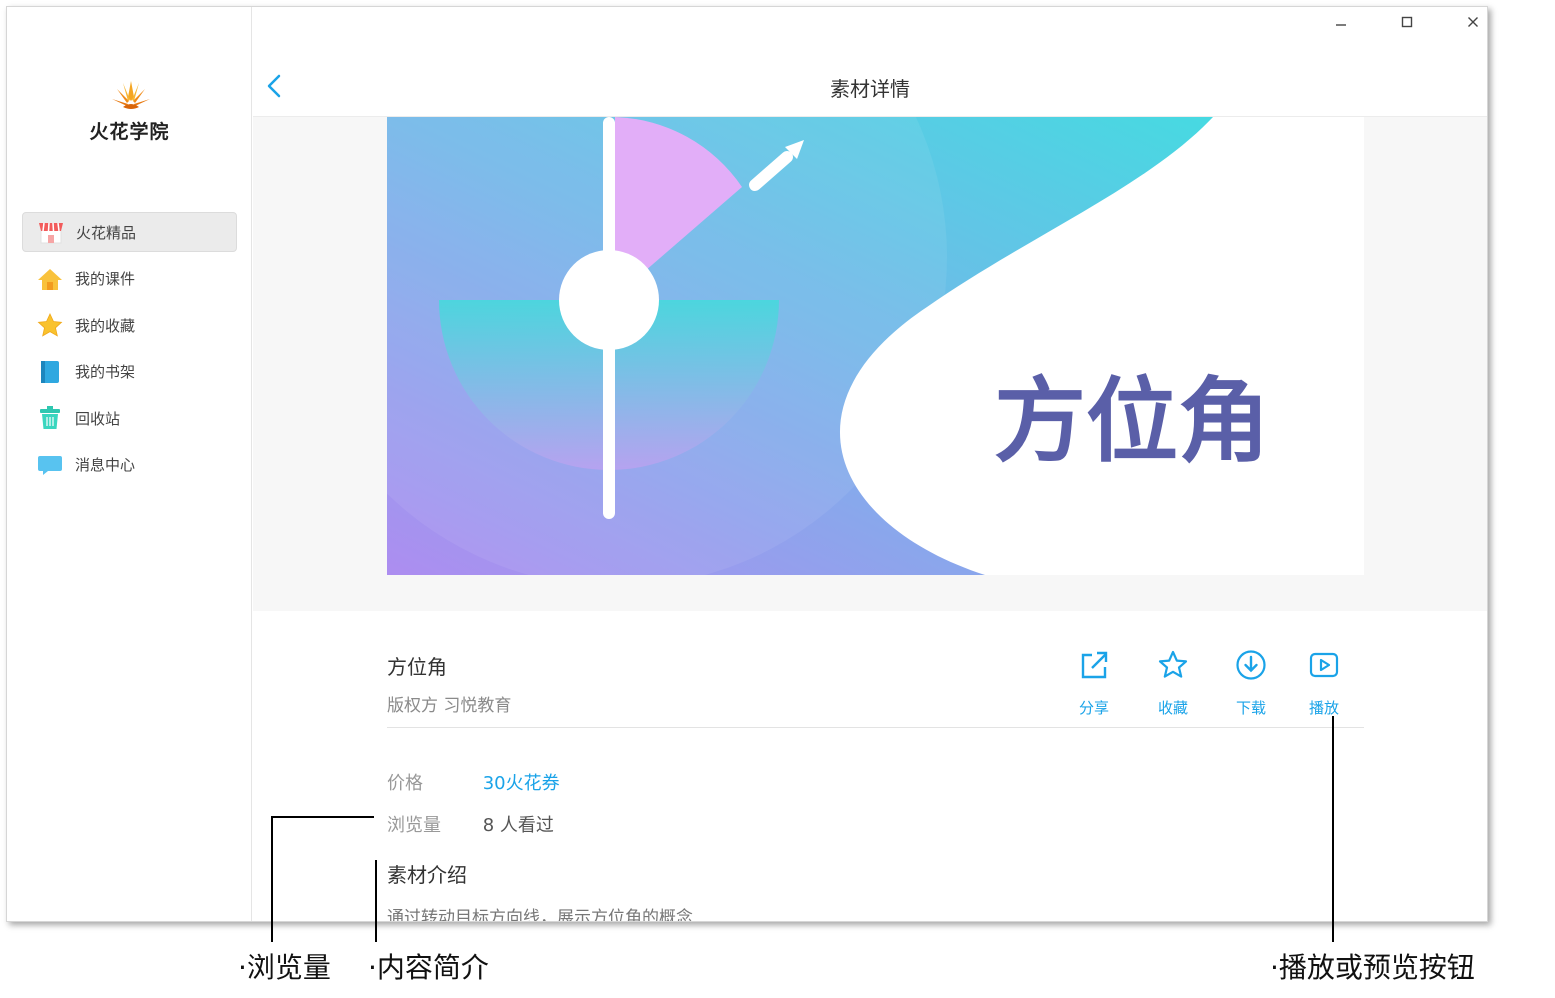  I want to click on views-label: 浏览量, so click(414, 825).